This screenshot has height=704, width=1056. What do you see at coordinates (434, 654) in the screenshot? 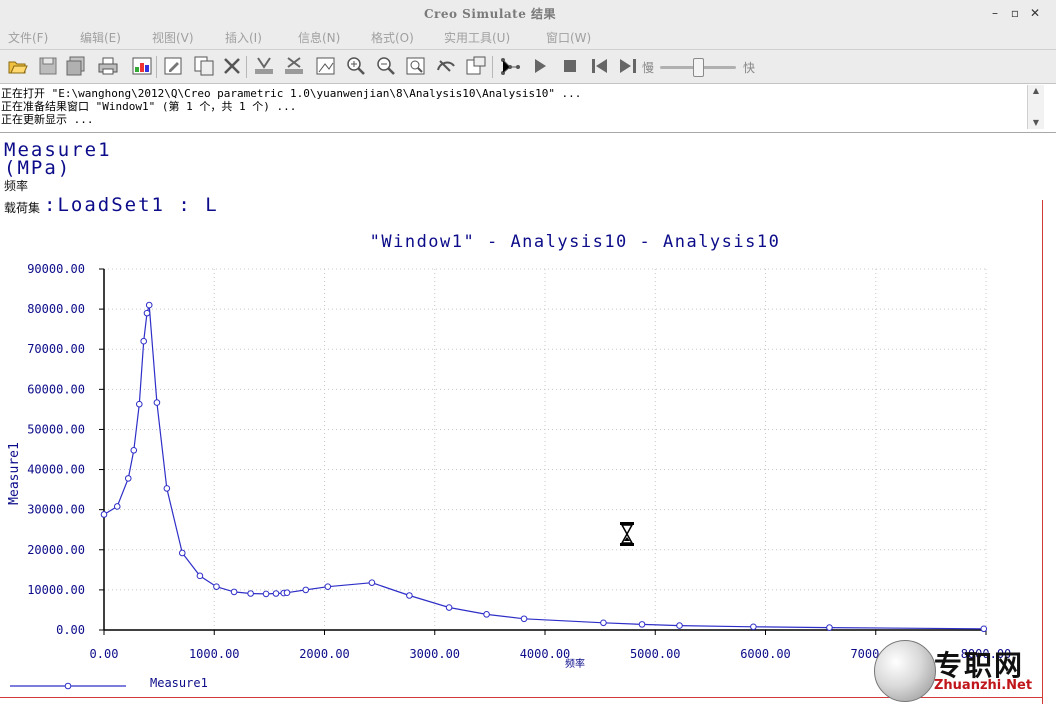
I see `x-tick-label: 3000.00` at bounding box center [434, 654].